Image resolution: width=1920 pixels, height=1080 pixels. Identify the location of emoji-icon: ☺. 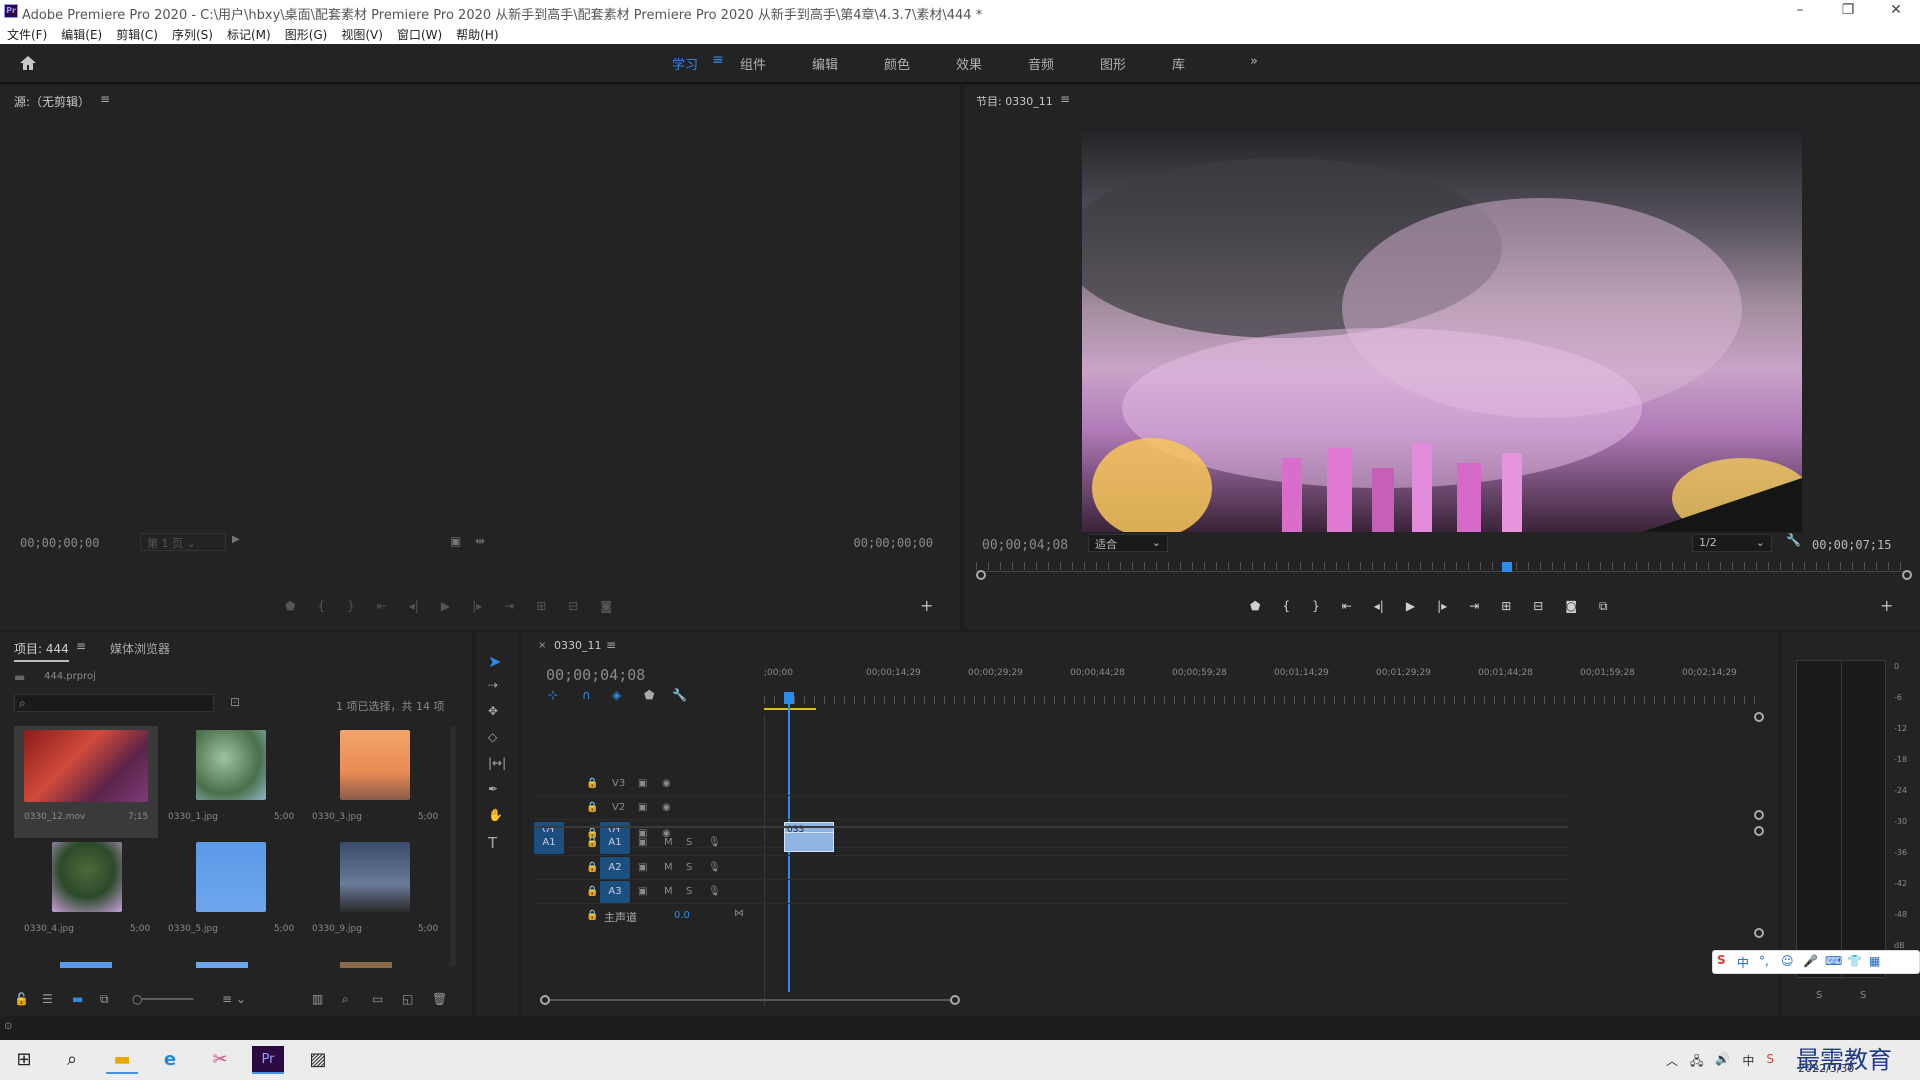
(1787, 961).